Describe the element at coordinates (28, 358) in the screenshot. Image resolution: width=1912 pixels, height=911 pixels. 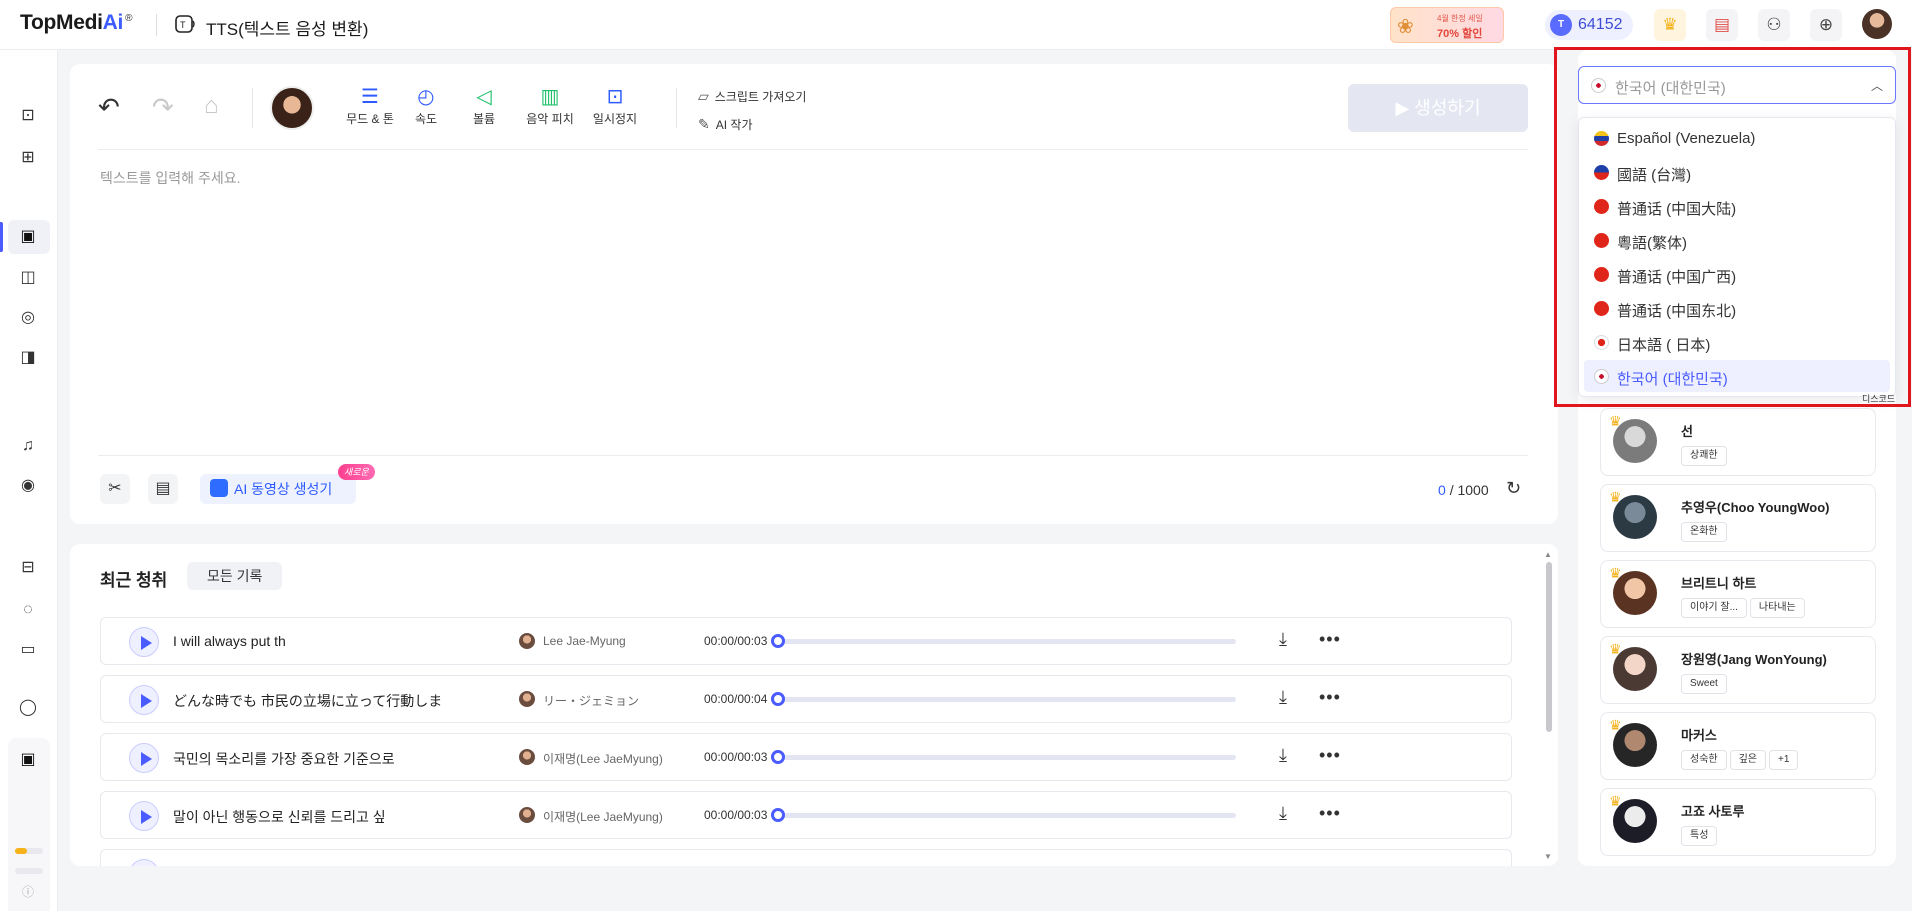
I see `voice-changer-icon: ◨` at that location.